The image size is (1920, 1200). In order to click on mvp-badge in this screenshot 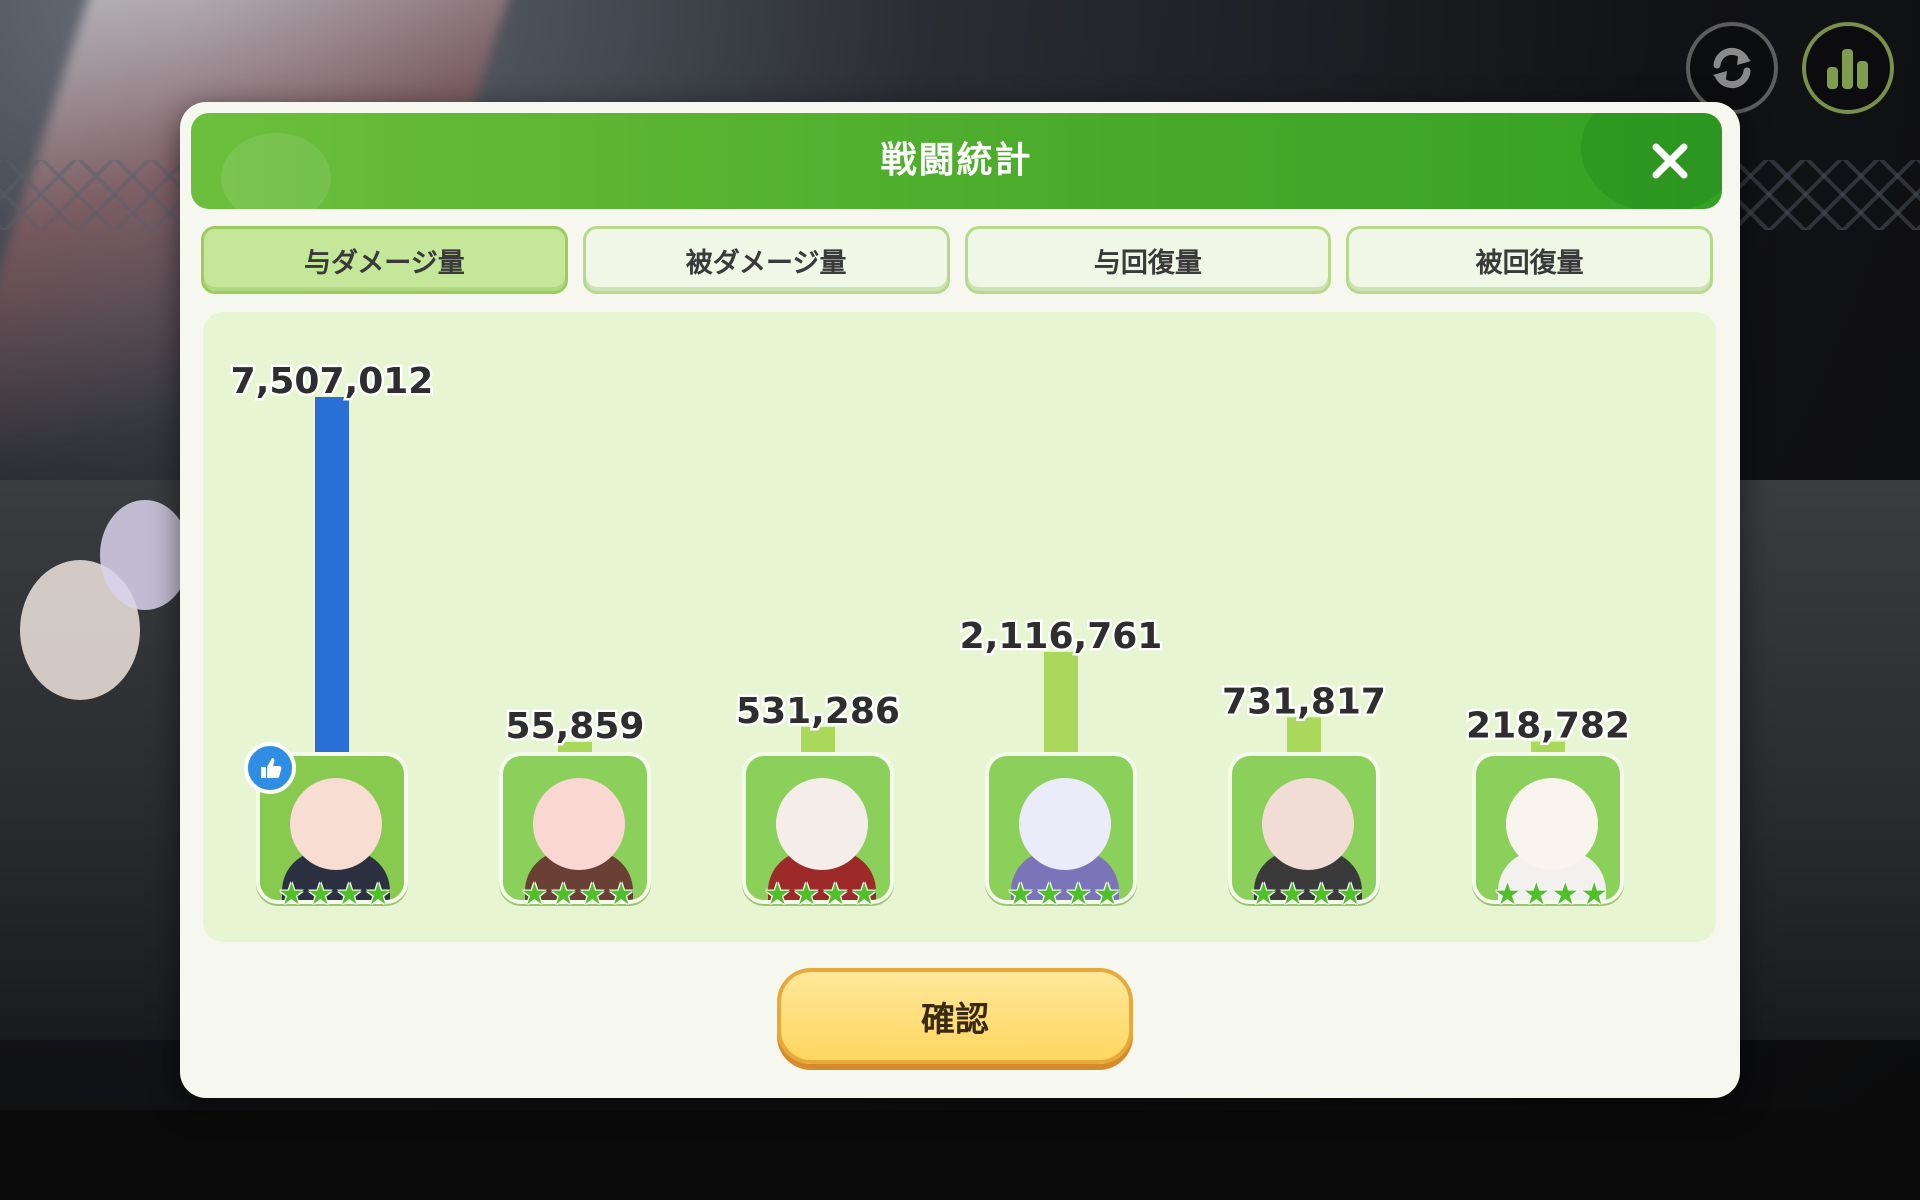, I will do `click(270, 768)`.